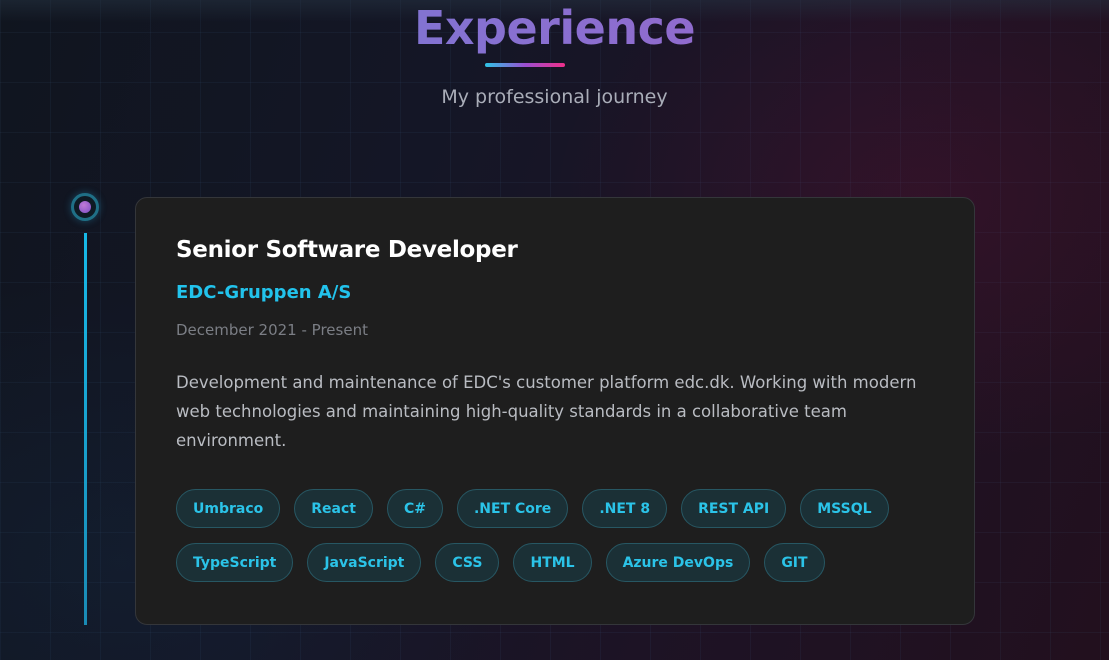 The width and height of the screenshot is (1109, 660). What do you see at coordinates (272, 330) in the screenshot?
I see `job-dates: December 2021 - Present` at bounding box center [272, 330].